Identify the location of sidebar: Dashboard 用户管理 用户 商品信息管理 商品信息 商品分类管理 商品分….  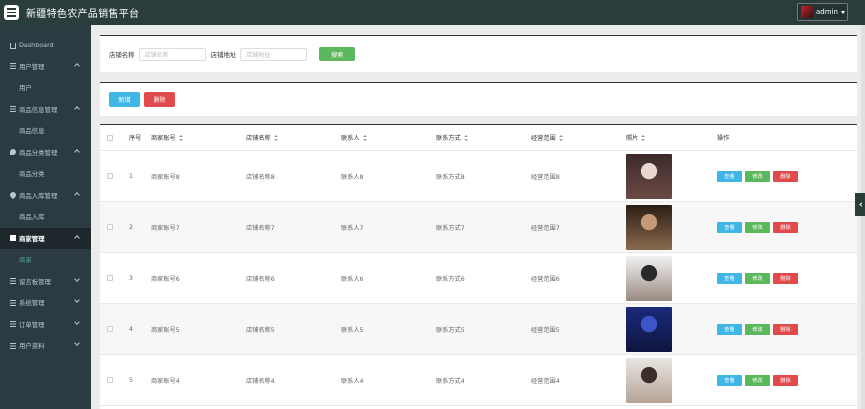
(45, 217).